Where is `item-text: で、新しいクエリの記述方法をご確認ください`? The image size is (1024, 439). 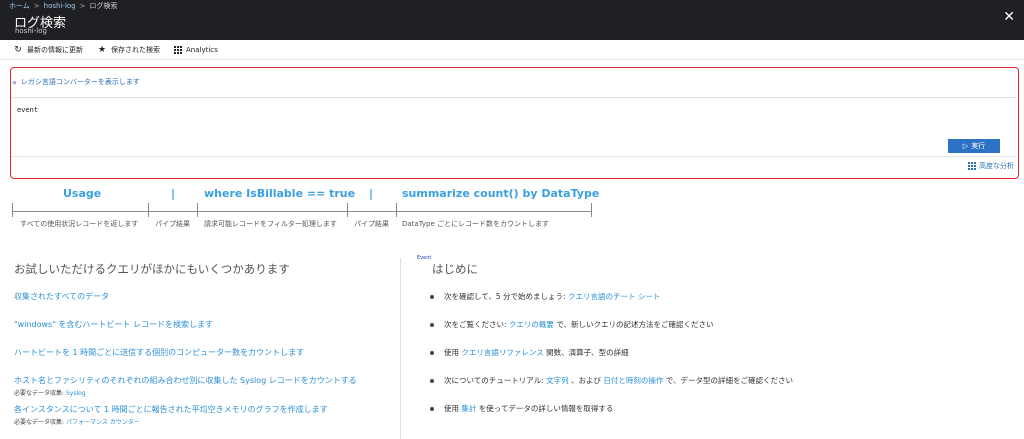 item-text: で、新しいクエリの記述方法をご確認ください is located at coordinates (635, 324).